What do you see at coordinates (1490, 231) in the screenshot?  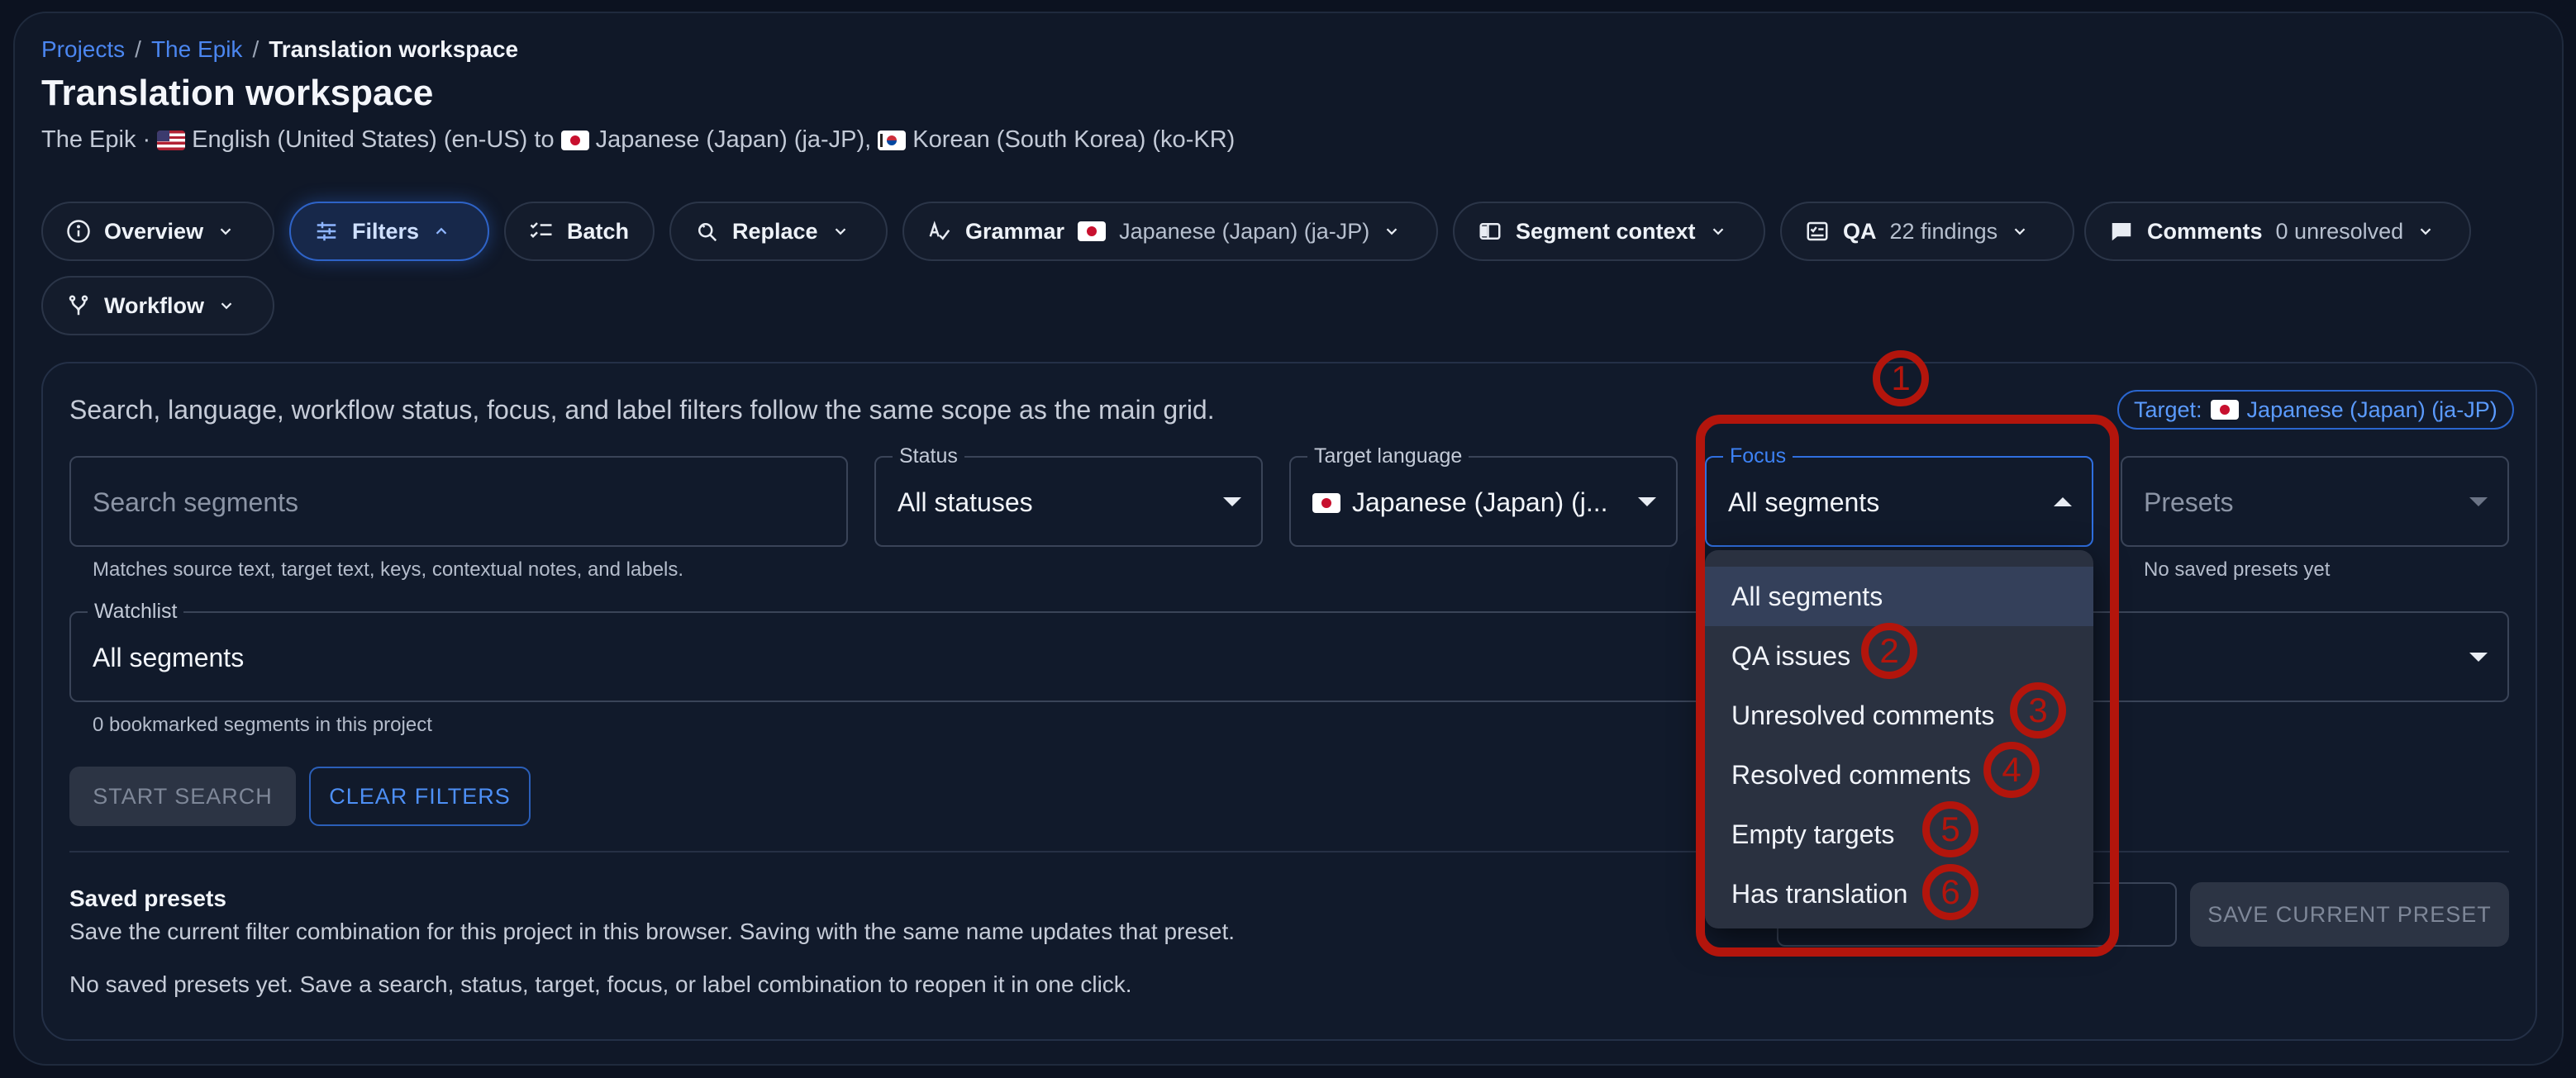 I see `context-panel-icon` at bounding box center [1490, 231].